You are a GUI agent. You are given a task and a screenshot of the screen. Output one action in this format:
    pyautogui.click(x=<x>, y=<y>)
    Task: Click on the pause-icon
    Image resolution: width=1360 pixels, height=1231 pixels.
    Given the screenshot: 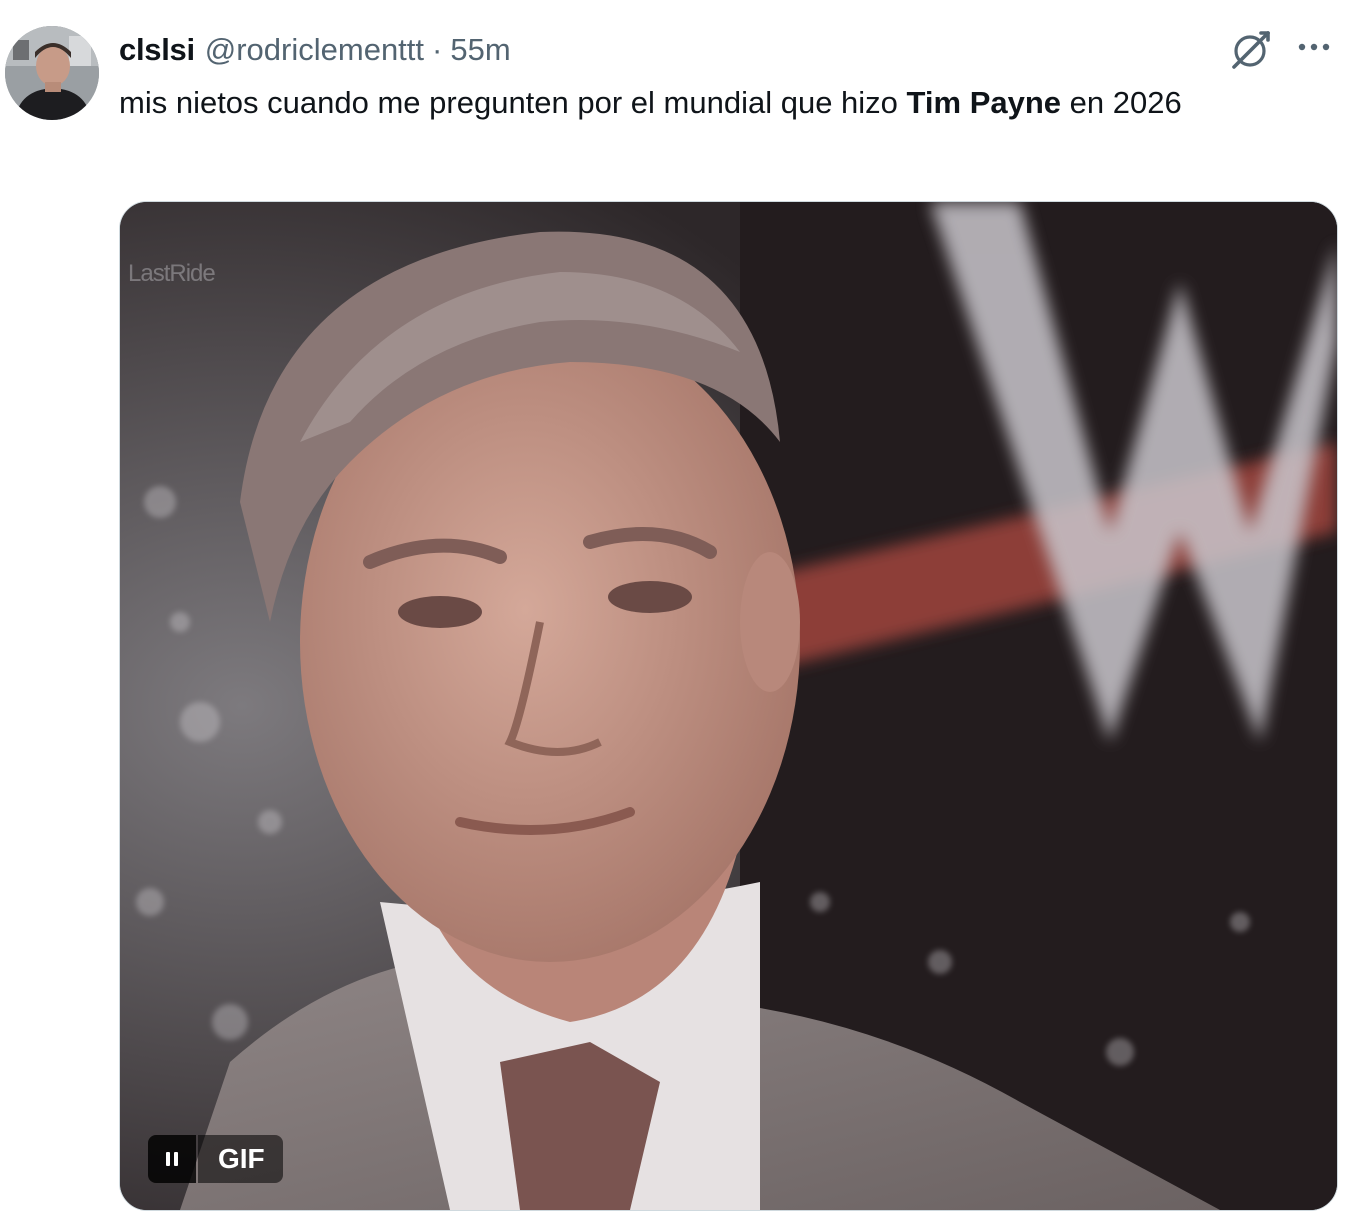 What is the action you would take?
    pyautogui.click(x=172, y=1159)
    